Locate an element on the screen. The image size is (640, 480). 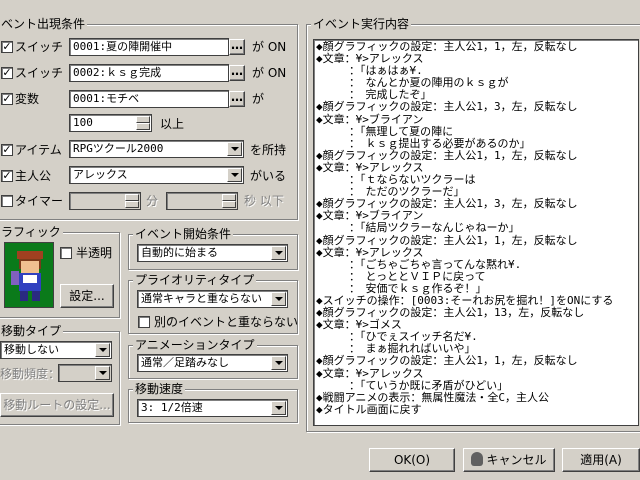
movement-type-select: 移動しない is located at coordinates (56, 350).